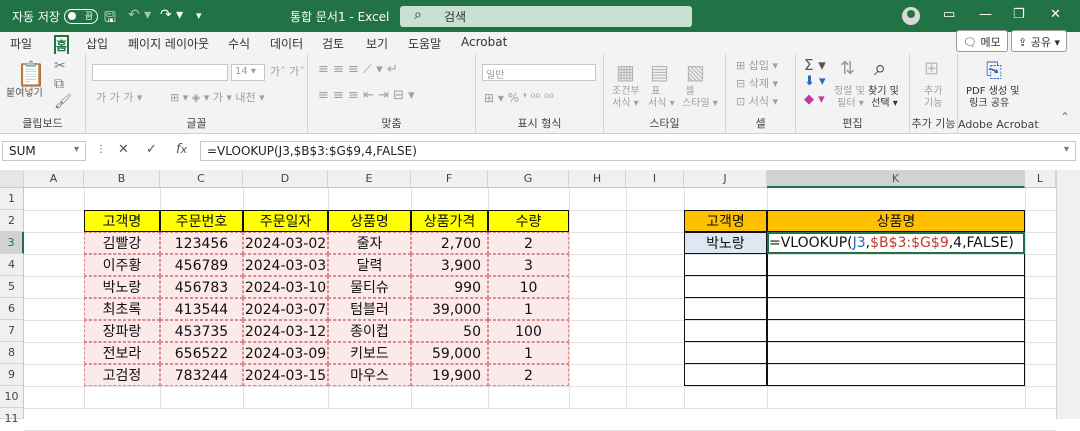 The image size is (1080, 431). What do you see at coordinates (24, 94) in the screenshot?
I see `paste-label: 붙여넣기` at bounding box center [24, 94].